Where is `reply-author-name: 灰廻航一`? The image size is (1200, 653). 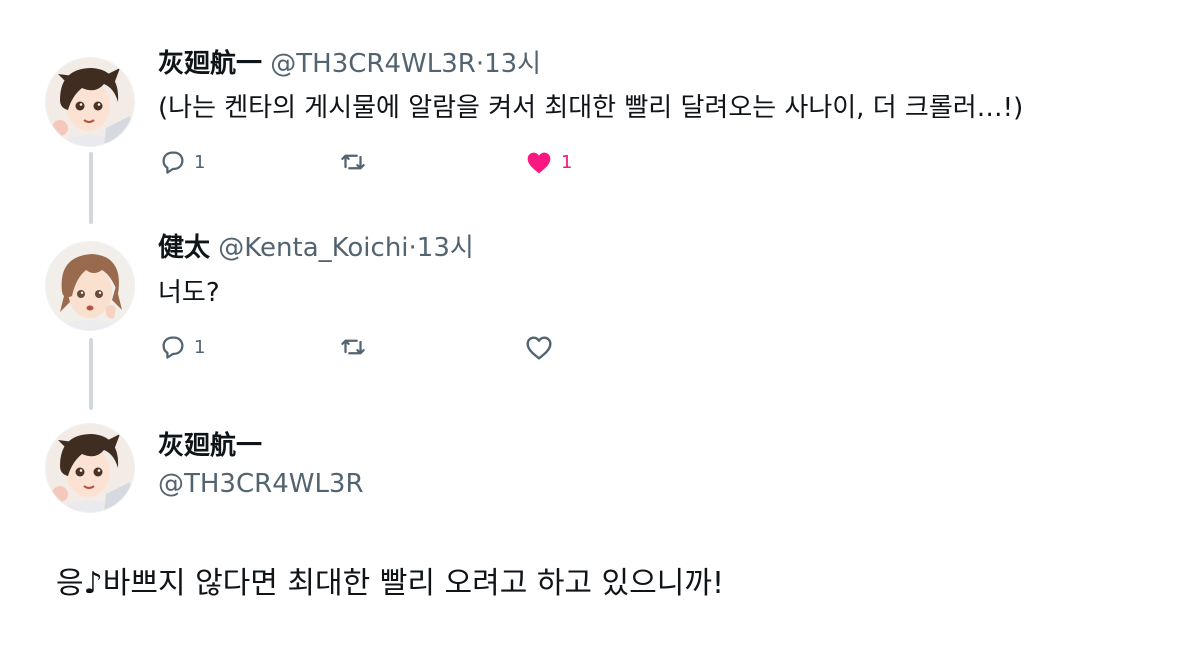 reply-author-name: 灰廻航一 is located at coordinates (210, 446).